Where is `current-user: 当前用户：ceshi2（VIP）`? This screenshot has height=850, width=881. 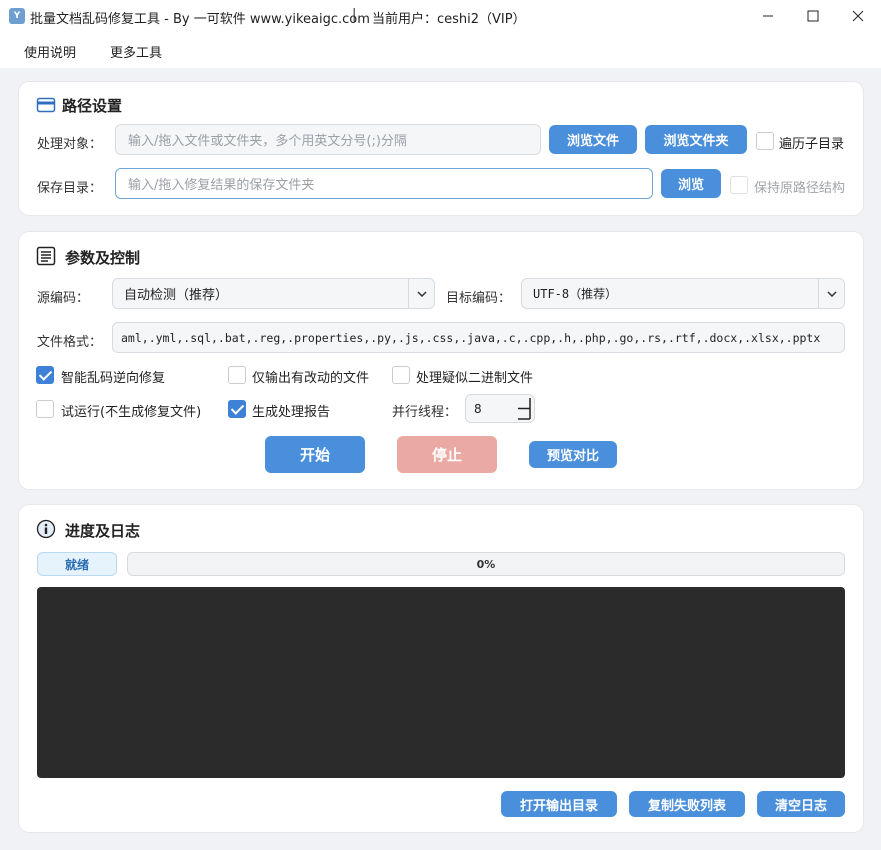 current-user: 当前用户：ceshi2（VIP） is located at coordinates (449, 19).